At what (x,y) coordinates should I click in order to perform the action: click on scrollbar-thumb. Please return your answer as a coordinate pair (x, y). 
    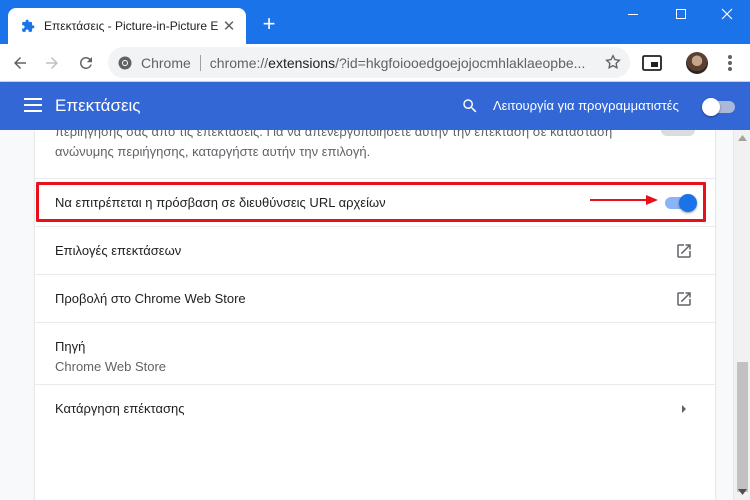
    Looking at the image, I should click on (742, 427).